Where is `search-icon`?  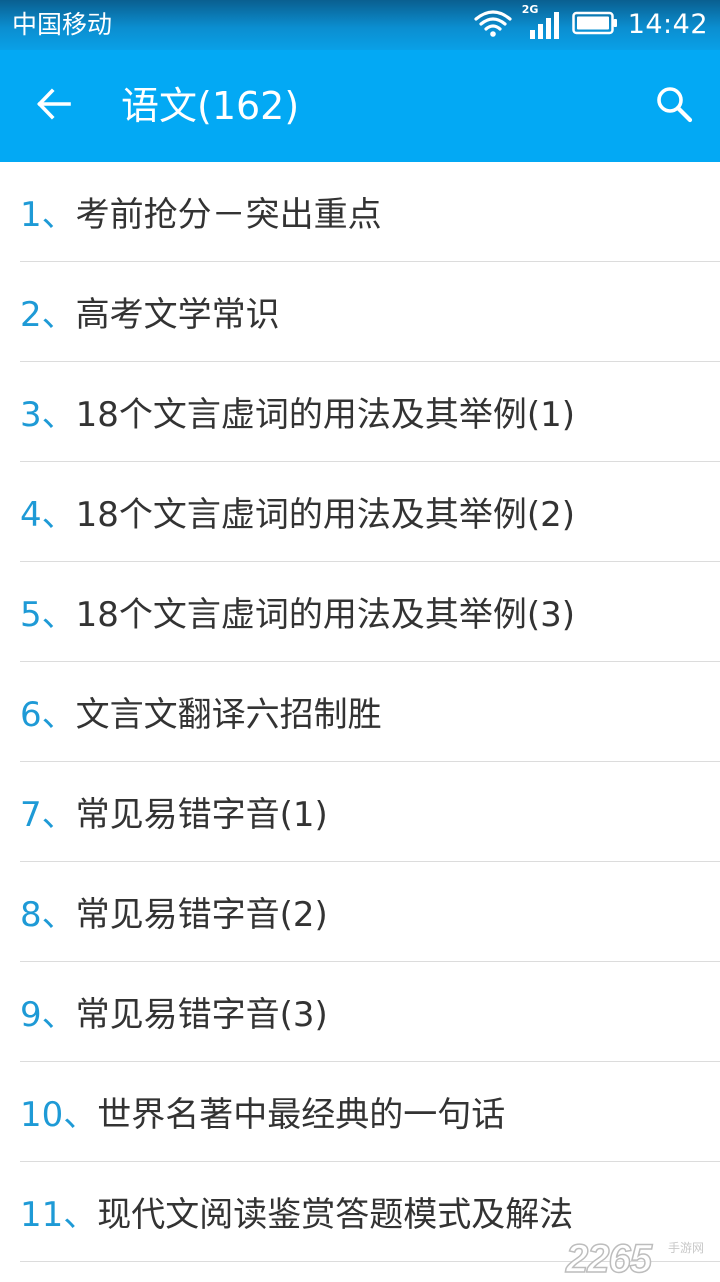
search-icon is located at coordinates (674, 106).